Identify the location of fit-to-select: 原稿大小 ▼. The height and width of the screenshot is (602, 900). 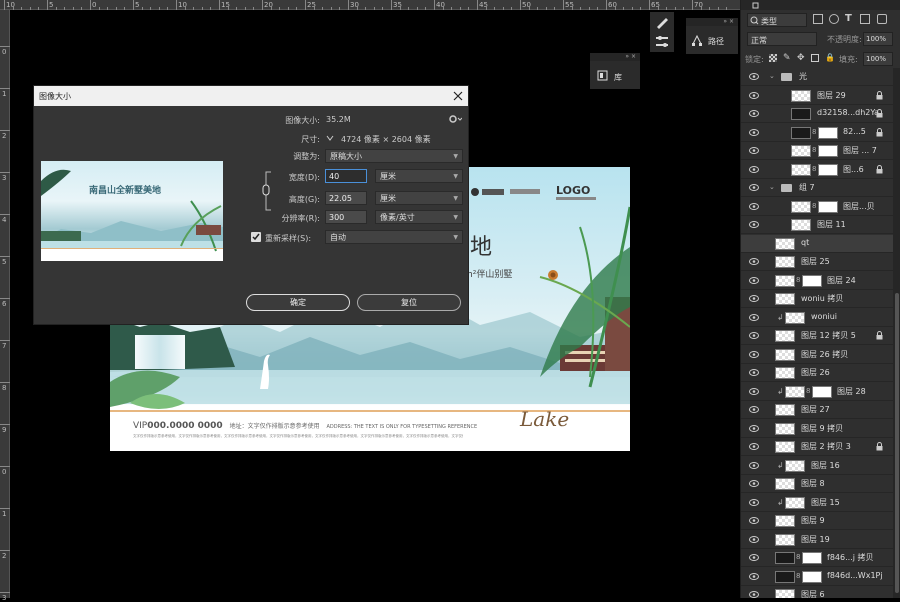
(394, 156).